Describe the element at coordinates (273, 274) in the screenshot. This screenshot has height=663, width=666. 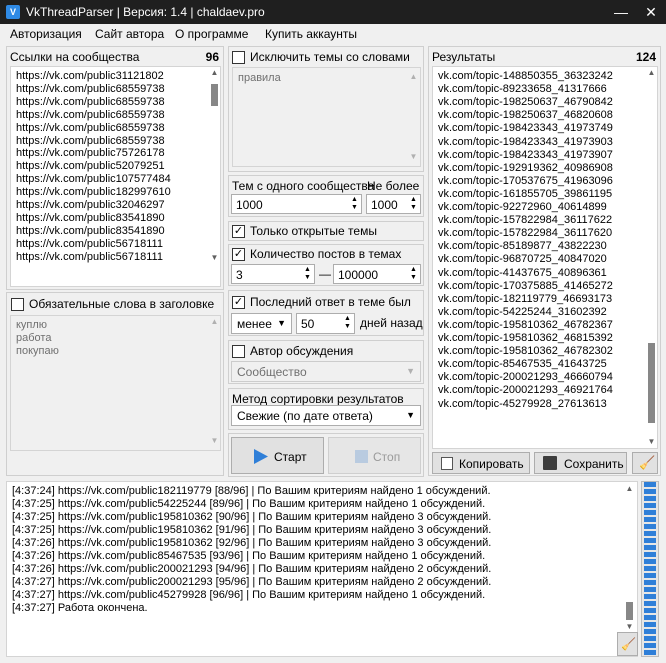
I see `post-from-spinner: 3 ▲ ▼` at that location.